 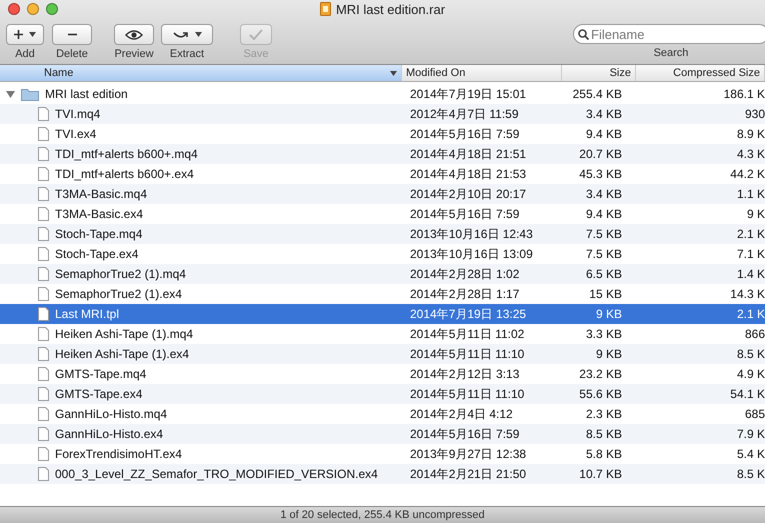 What do you see at coordinates (134, 34) in the screenshot?
I see `preview-button` at bounding box center [134, 34].